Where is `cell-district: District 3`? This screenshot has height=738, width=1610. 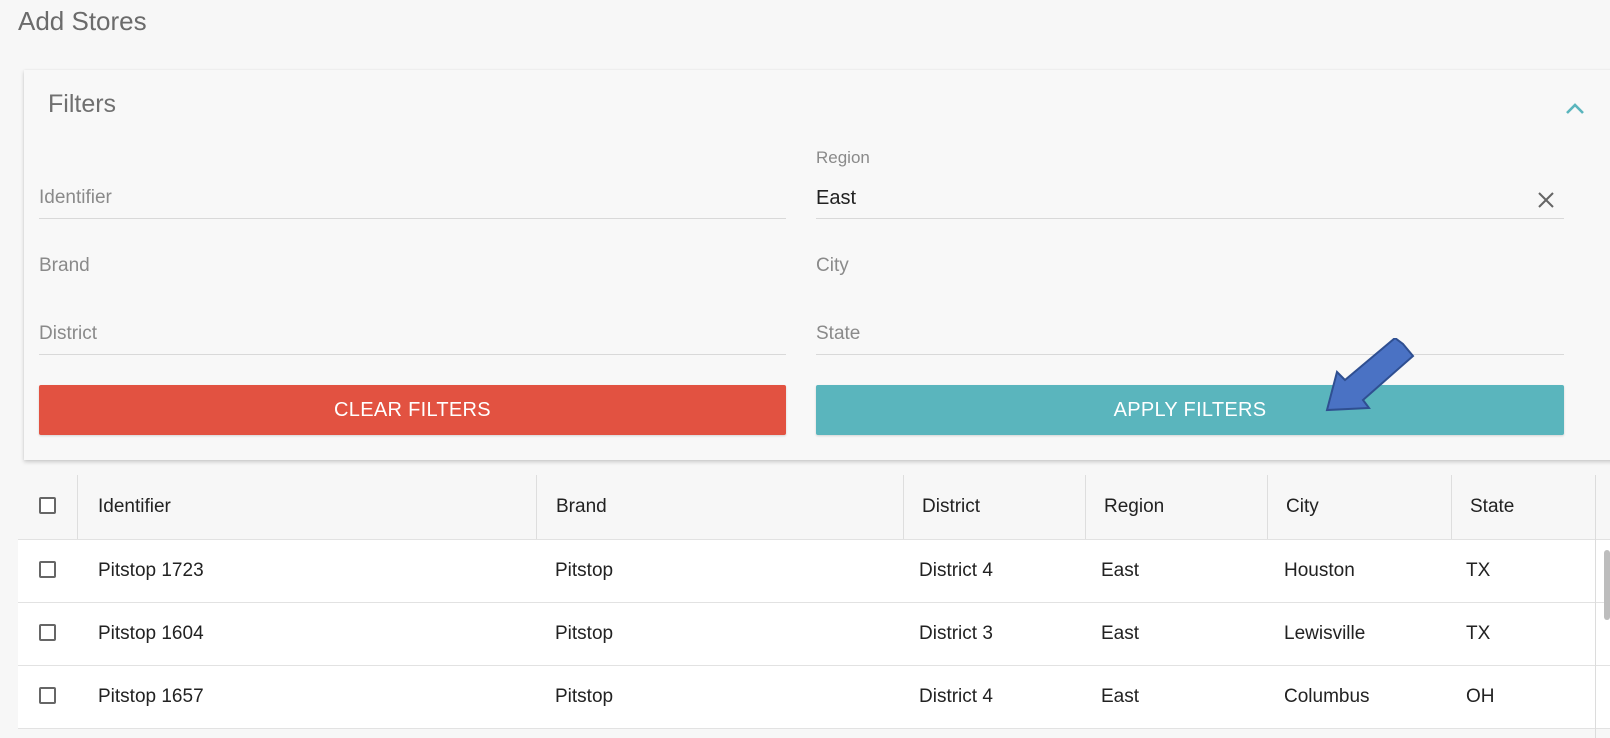 cell-district: District 3 is located at coordinates (956, 633).